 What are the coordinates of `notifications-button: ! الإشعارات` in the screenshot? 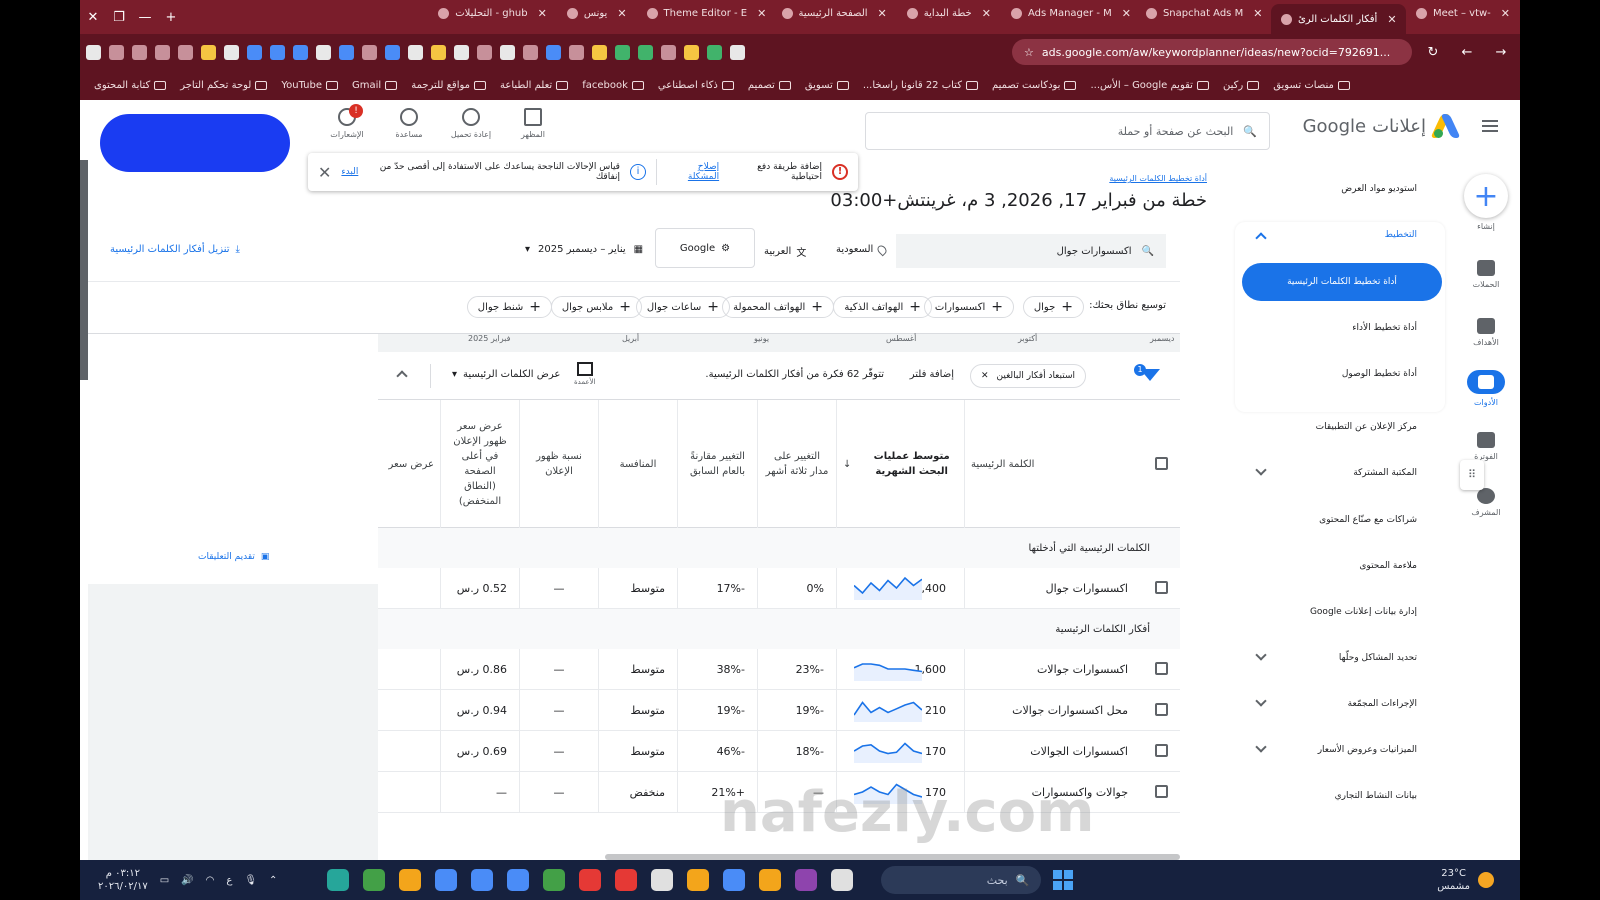 It's located at (347, 121).